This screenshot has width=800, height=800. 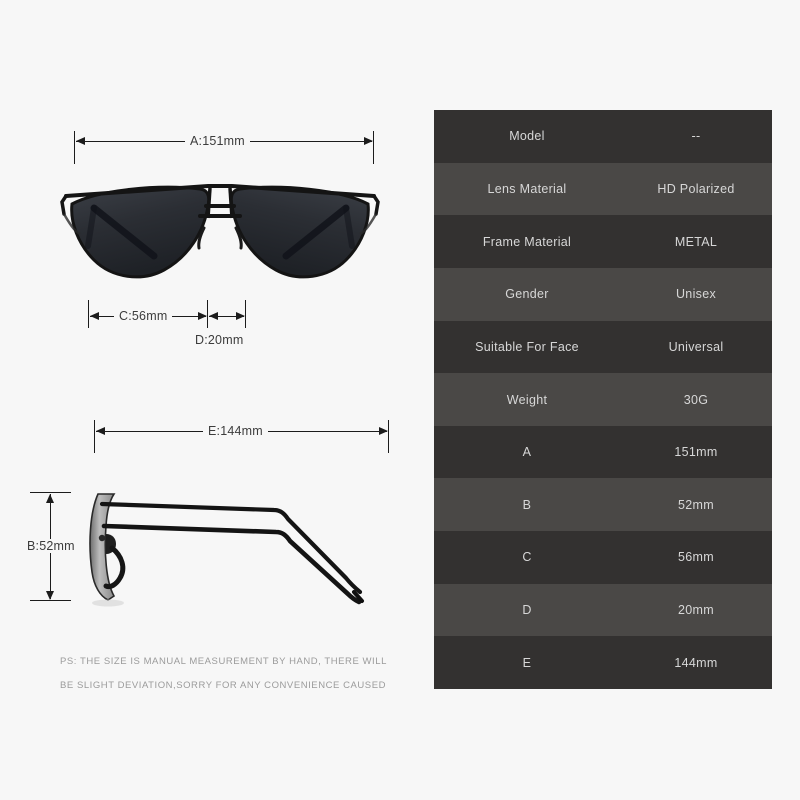 What do you see at coordinates (696, 504) in the screenshot?
I see `spec-value: 52mm` at bounding box center [696, 504].